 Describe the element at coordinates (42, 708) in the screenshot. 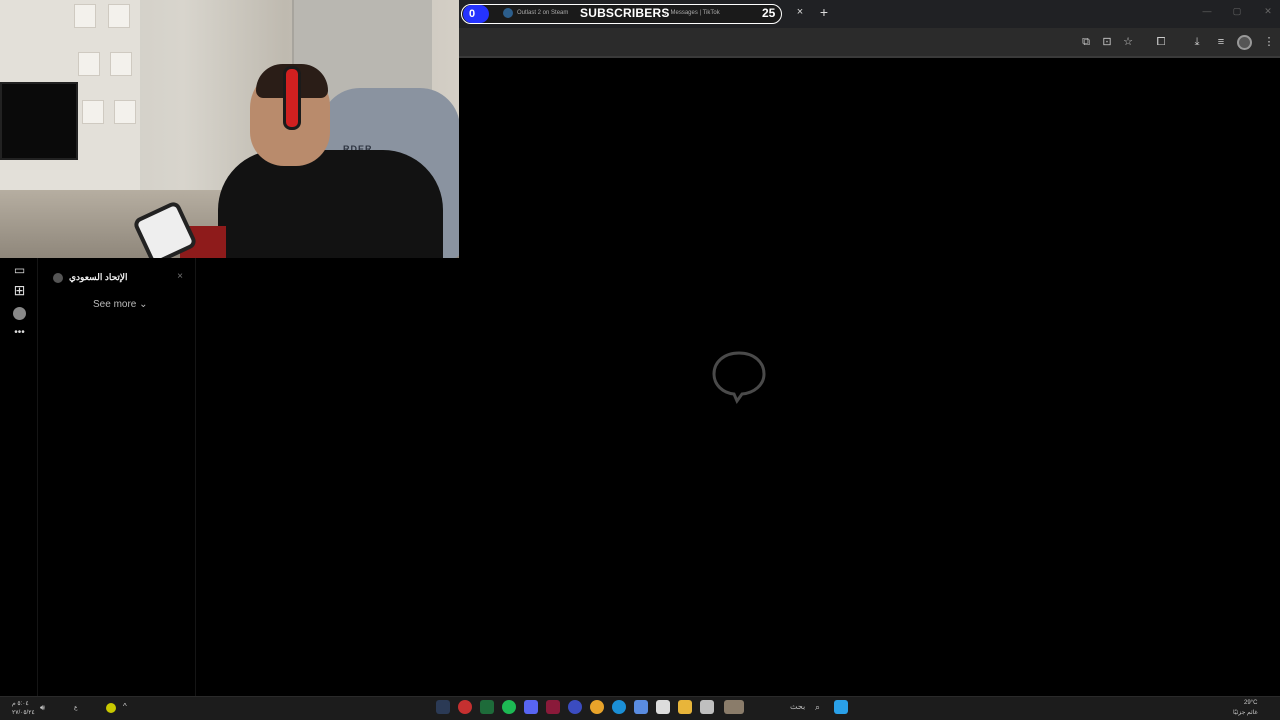

I see `volume-icon: 🔊︎` at that location.